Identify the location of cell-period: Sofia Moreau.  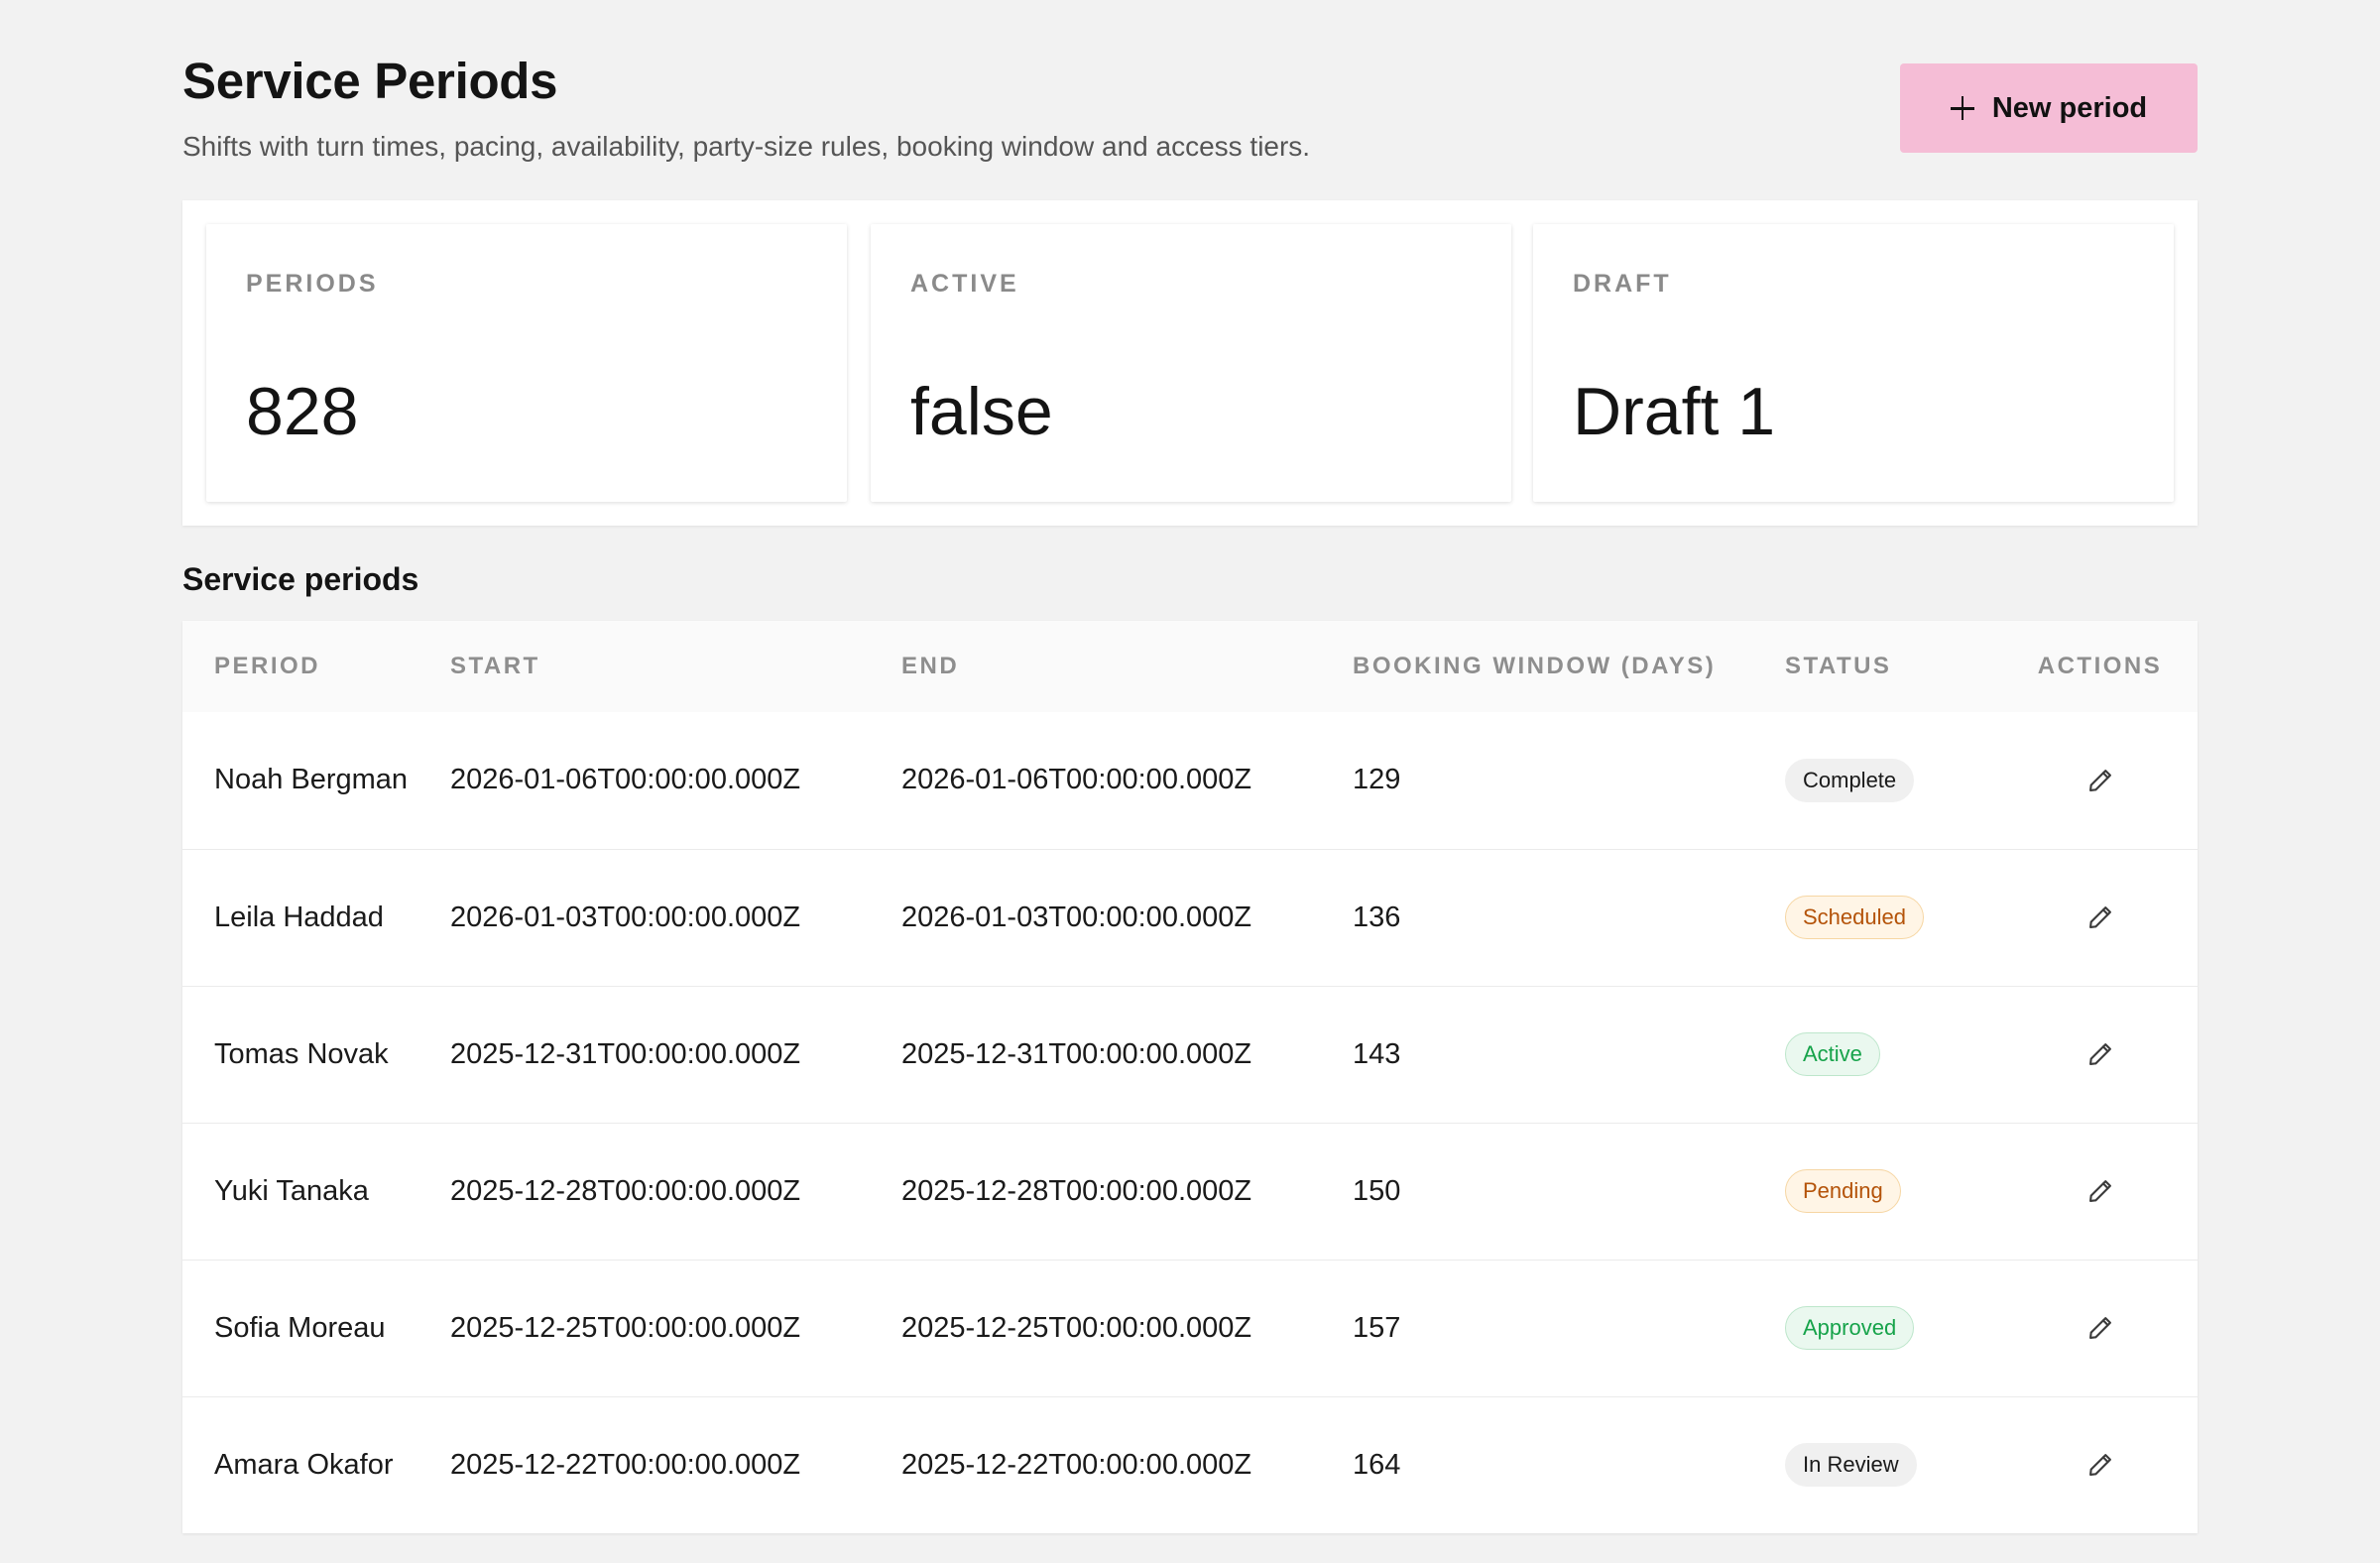
(316, 1328).